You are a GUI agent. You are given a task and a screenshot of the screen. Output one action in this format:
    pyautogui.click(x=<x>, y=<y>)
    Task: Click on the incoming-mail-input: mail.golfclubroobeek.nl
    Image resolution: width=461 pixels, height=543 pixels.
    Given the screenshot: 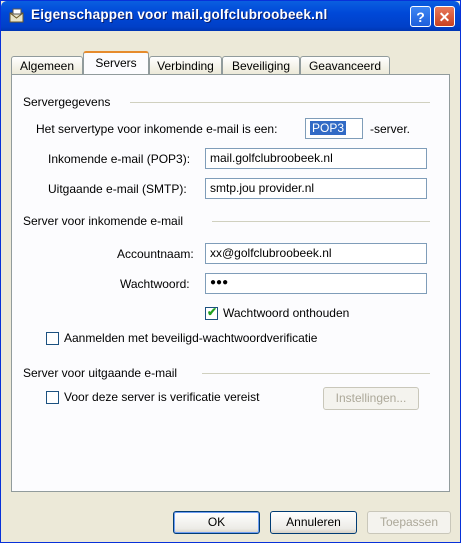 What is the action you would take?
    pyautogui.click(x=316, y=158)
    